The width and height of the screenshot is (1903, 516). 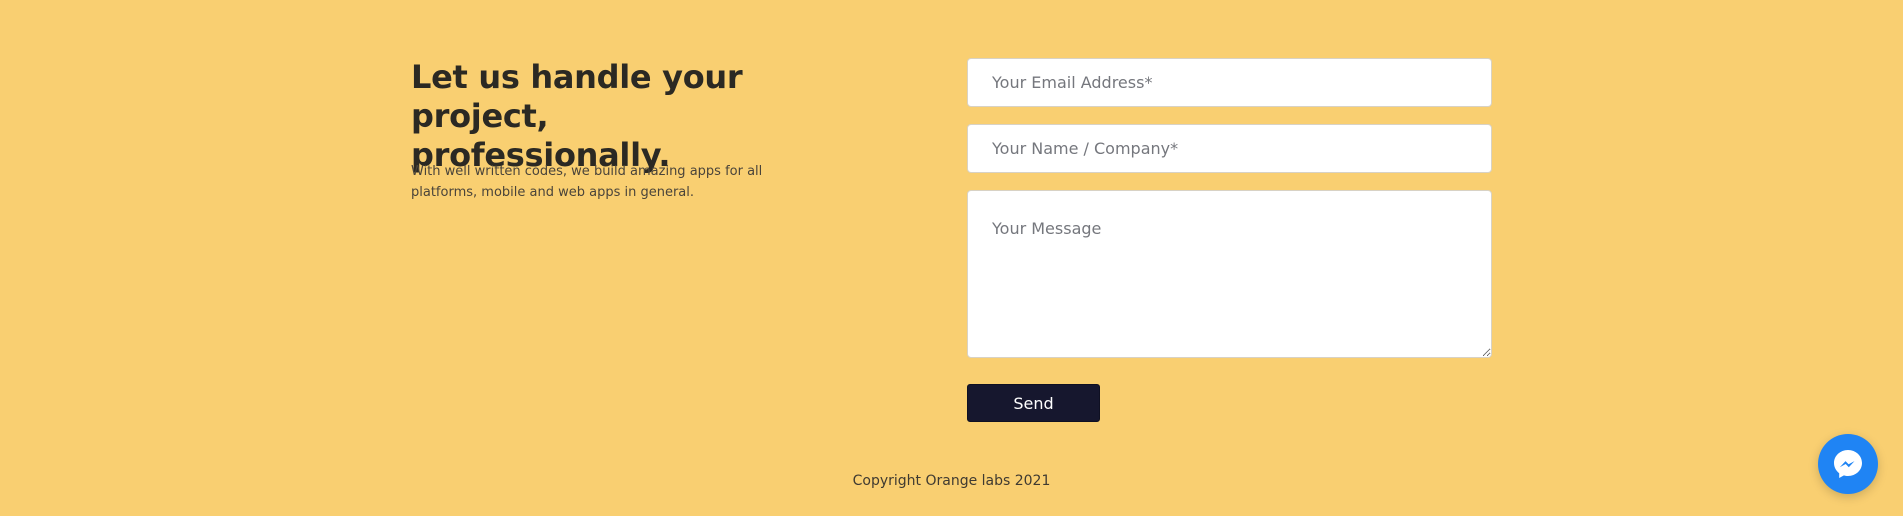 What do you see at coordinates (1229, 274) in the screenshot?
I see `message-textarea` at bounding box center [1229, 274].